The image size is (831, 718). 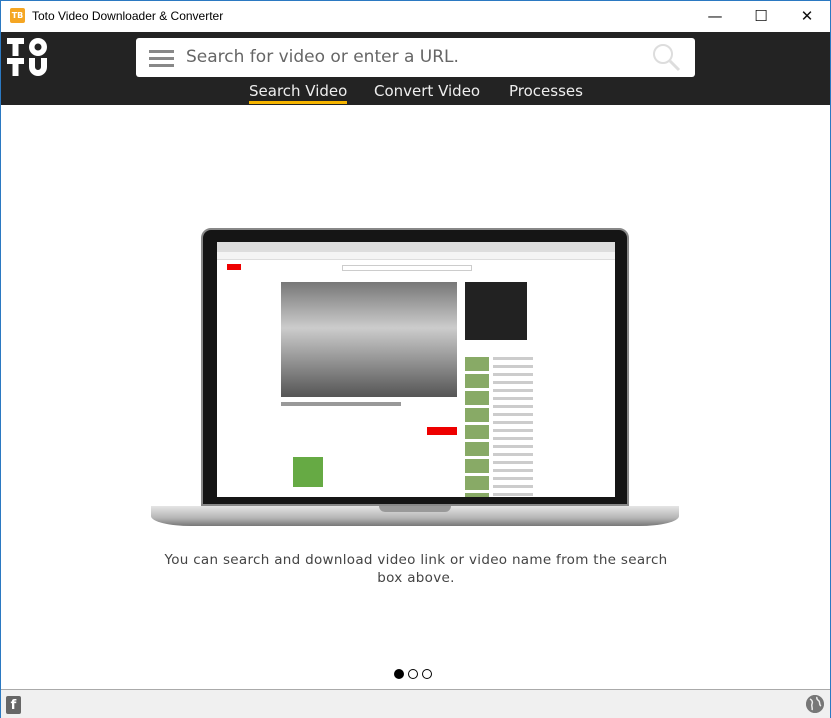 What do you see at coordinates (815, 704) in the screenshot?
I see `globe-icon` at bounding box center [815, 704].